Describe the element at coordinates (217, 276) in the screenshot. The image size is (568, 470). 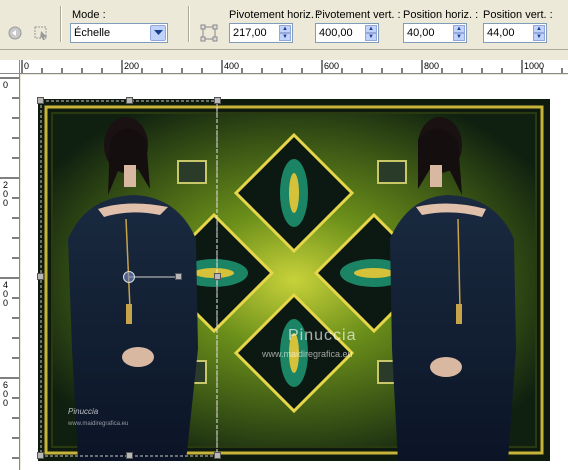
I see `transform-handle-r` at that location.